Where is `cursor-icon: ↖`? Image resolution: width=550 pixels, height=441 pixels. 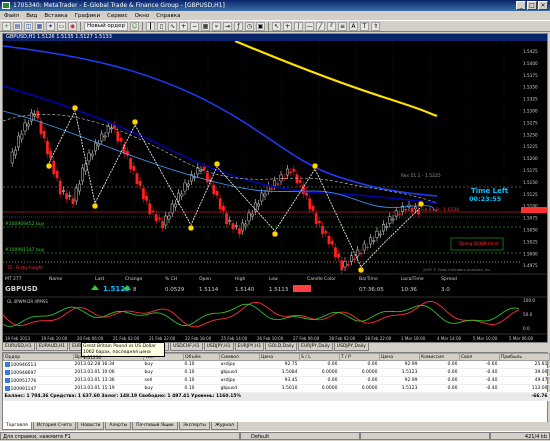
cursor-icon: ↖ is located at coordinates (276, 26).